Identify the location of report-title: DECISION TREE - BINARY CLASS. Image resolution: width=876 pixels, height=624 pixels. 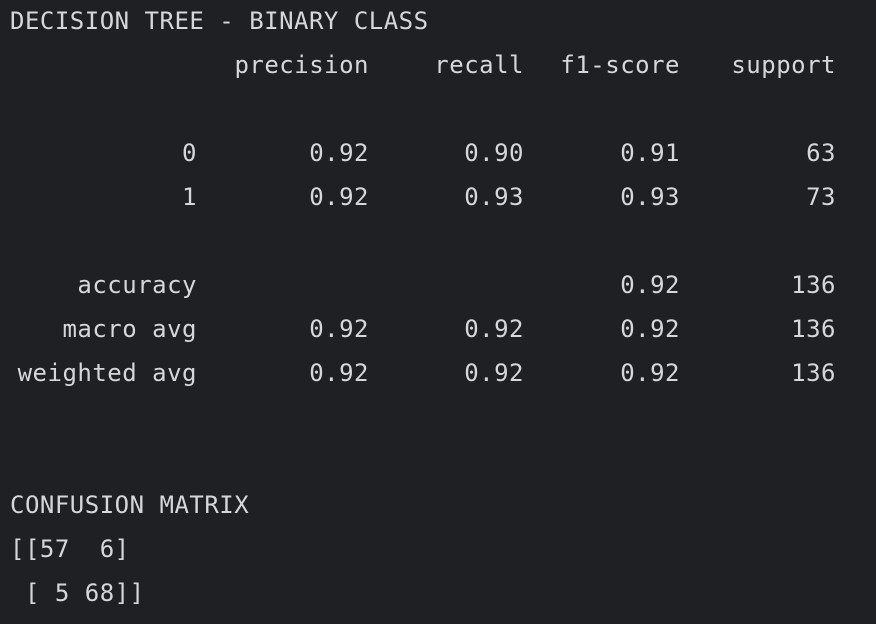
(219, 21).